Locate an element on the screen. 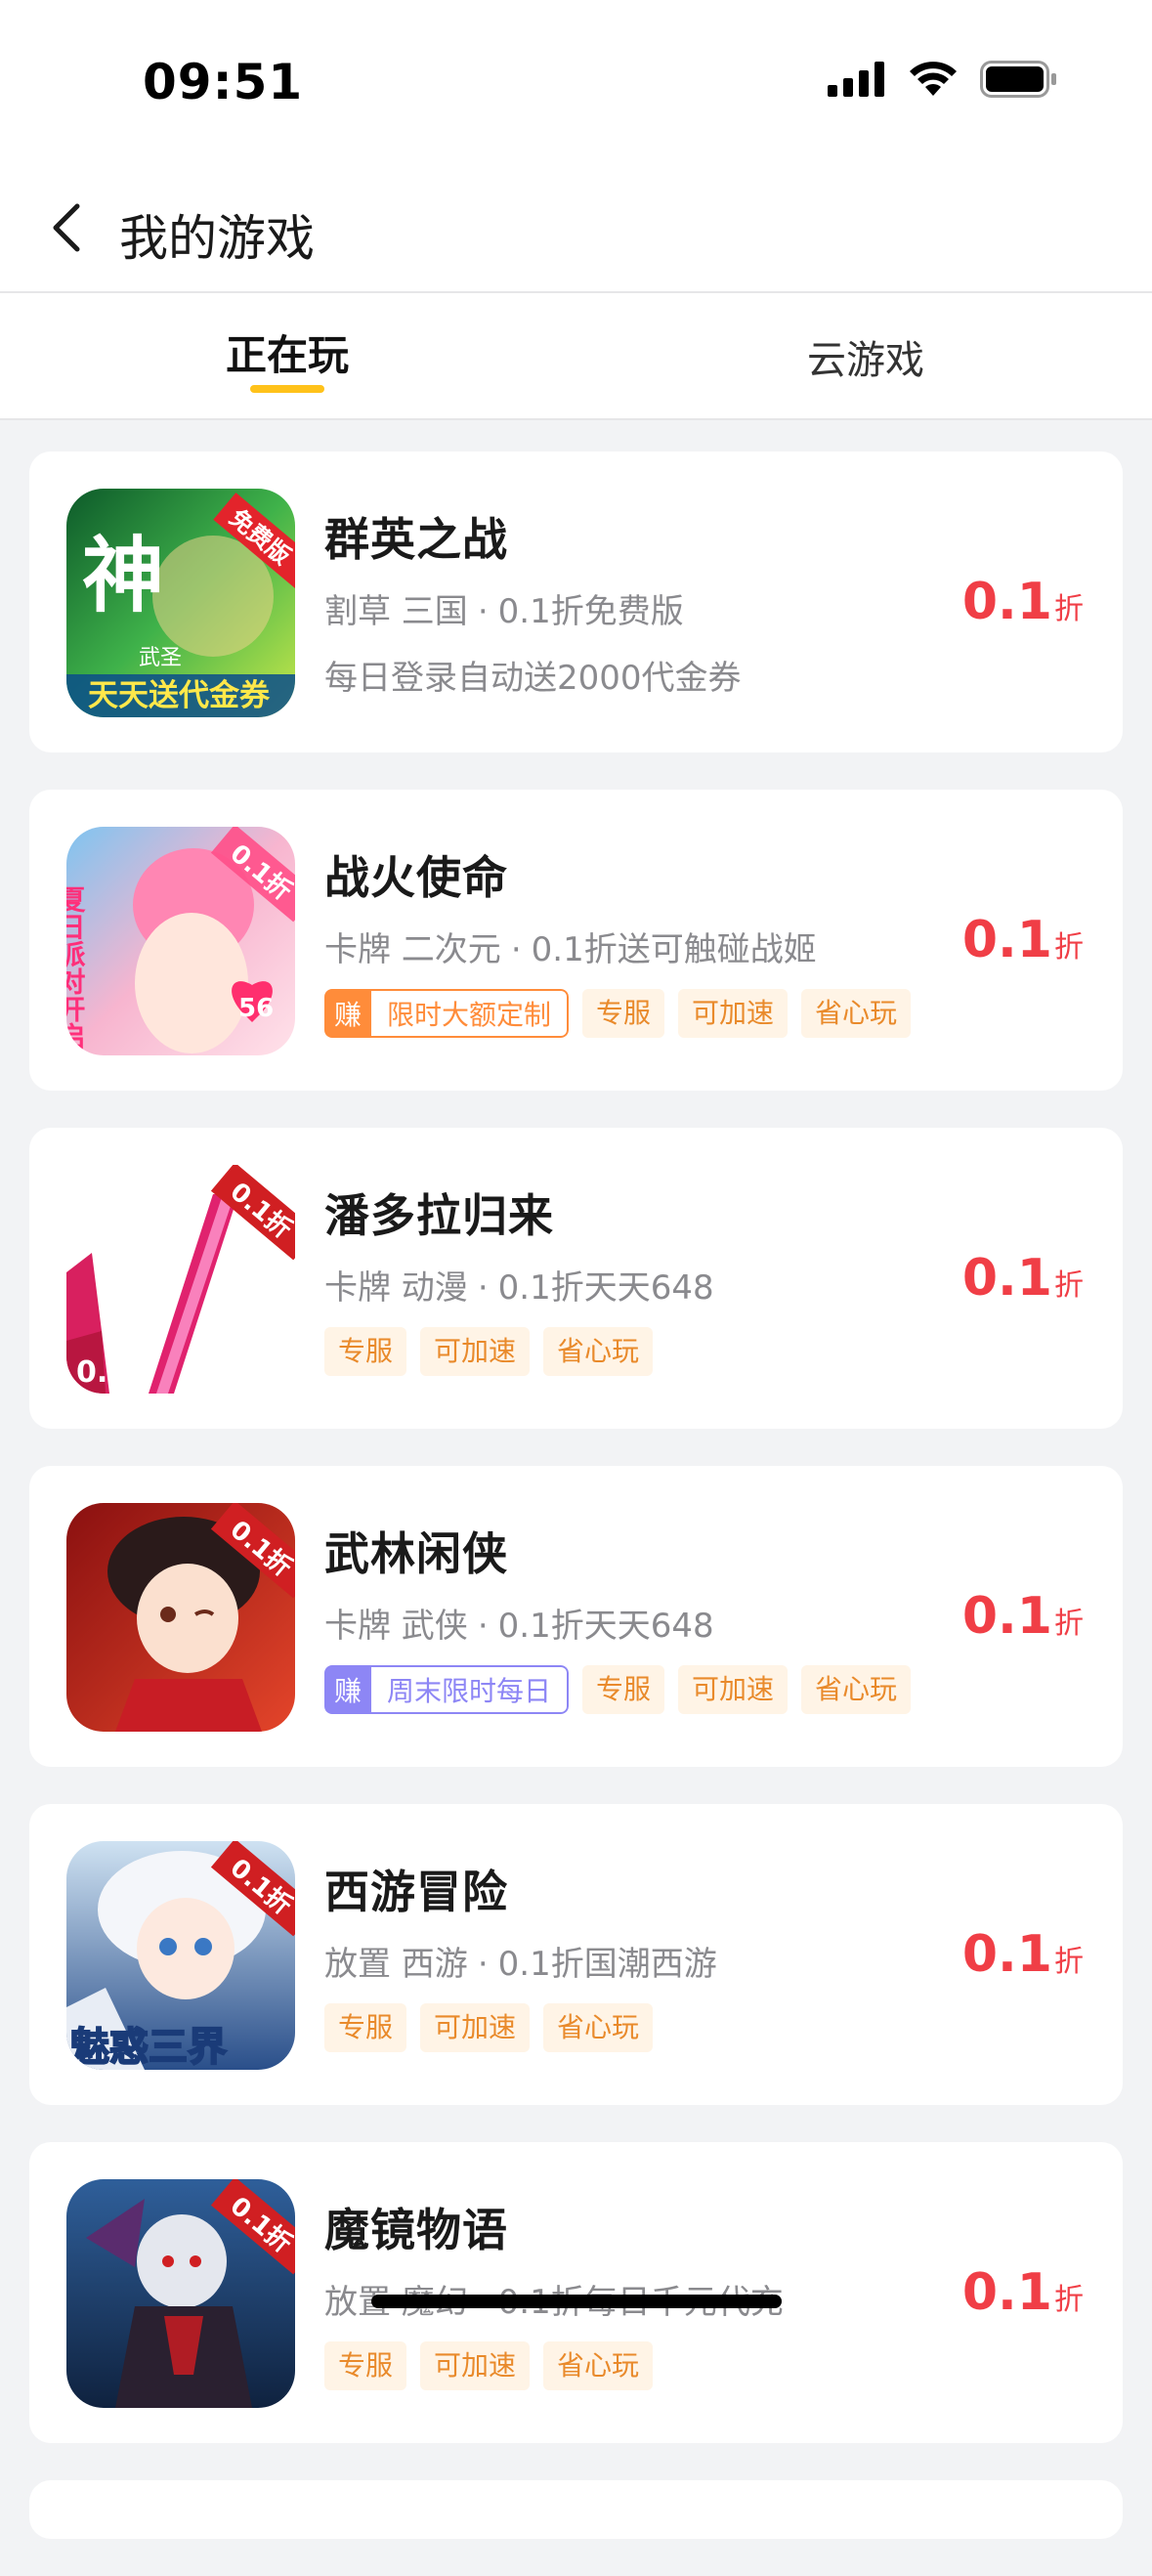 This screenshot has height=2576, width=1152. game-icon-wulin: 0.1折 is located at coordinates (180, 1618).